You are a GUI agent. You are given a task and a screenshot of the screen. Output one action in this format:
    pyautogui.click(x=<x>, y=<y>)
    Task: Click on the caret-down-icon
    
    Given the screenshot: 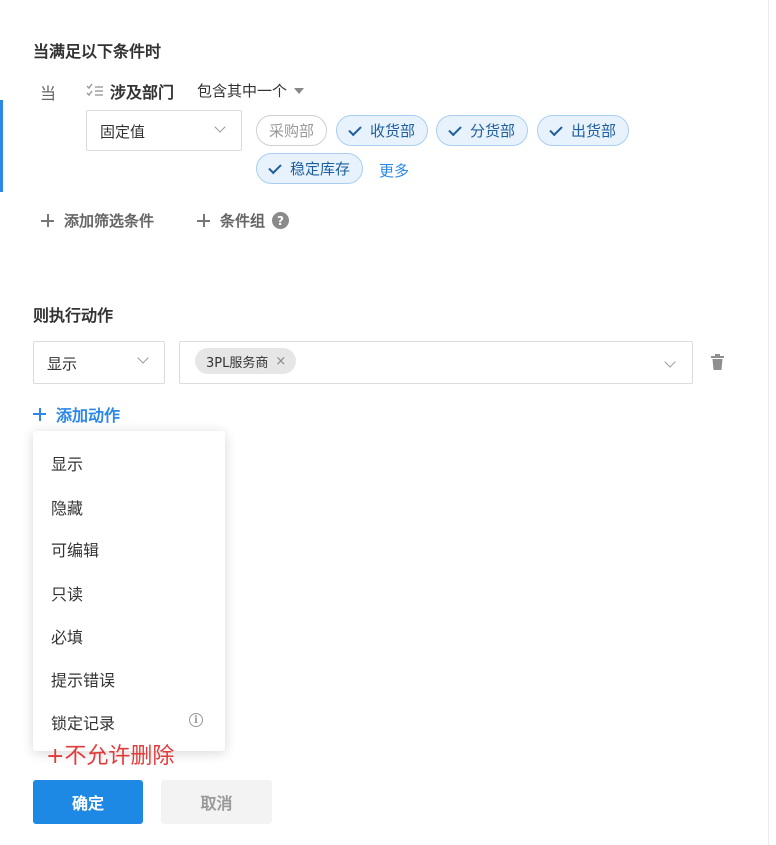 What is the action you would take?
    pyautogui.click(x=299, y=90)
    